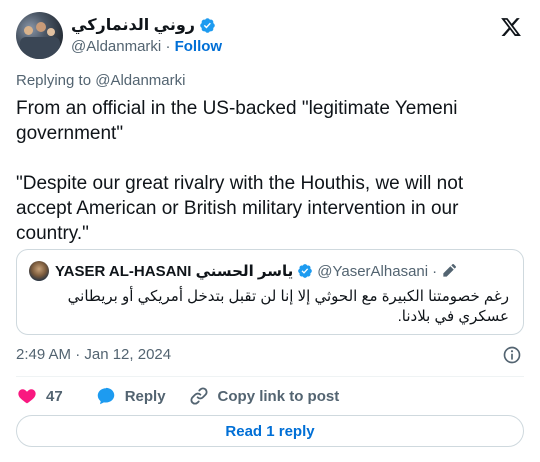 This screenshot has width=540, height=462. I want to click on post-header: روني الدنماركي @Aldanmarki · Follow, so click(270, 36).